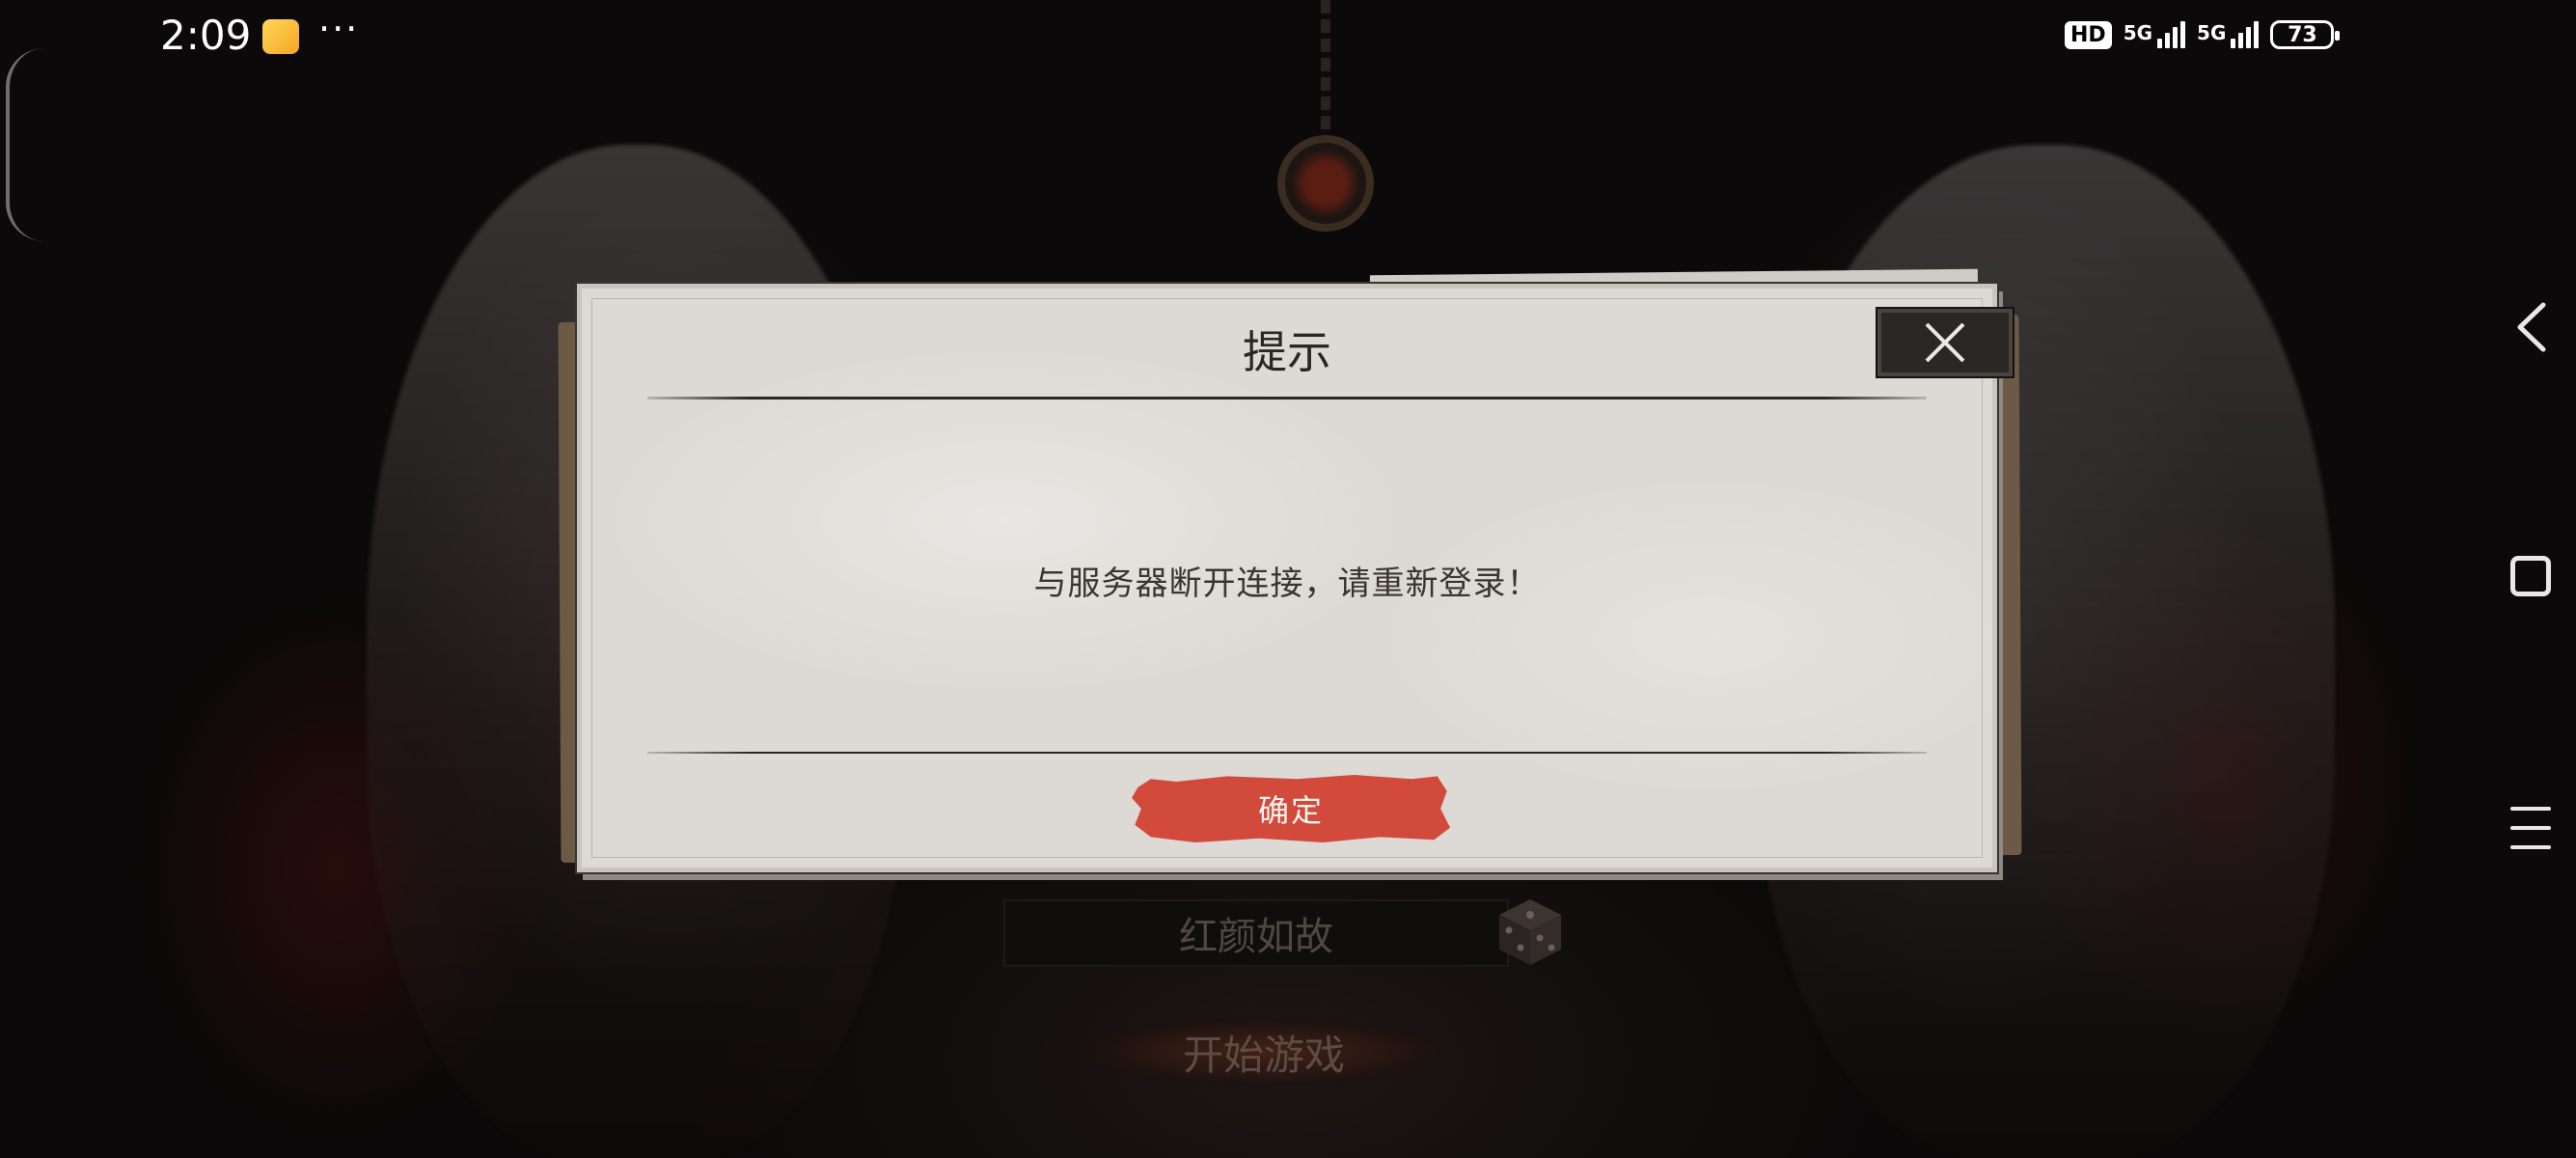  I want to click on close-button, so click(1945, 342).